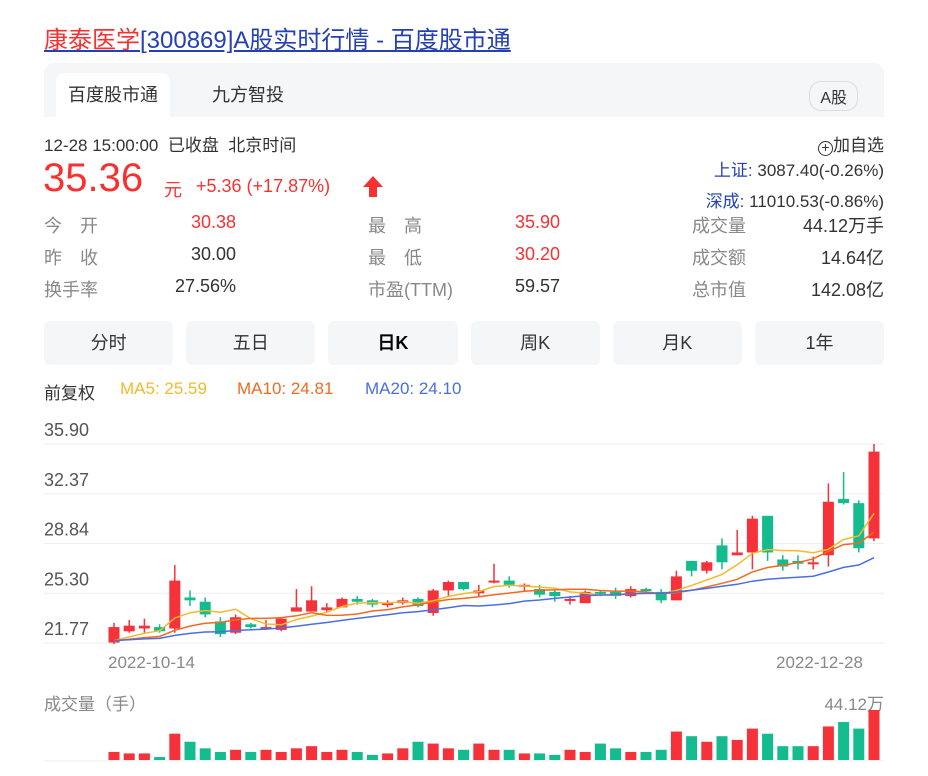 The width and height of the screenshot is (928, 776). I want to click on adjust-label: 前复权, so click(69, 391).